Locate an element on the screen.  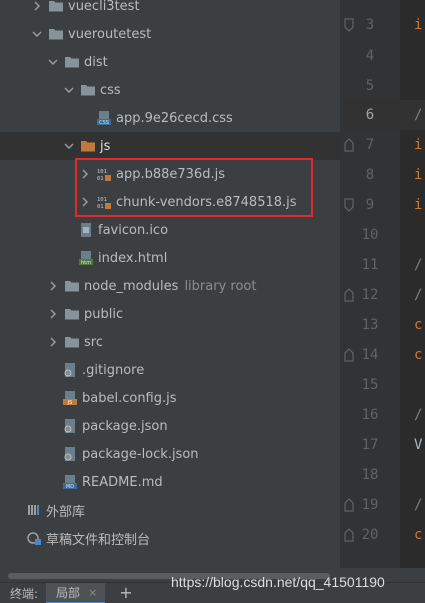
folder-orange-icon is located at coordinates (88, 146).